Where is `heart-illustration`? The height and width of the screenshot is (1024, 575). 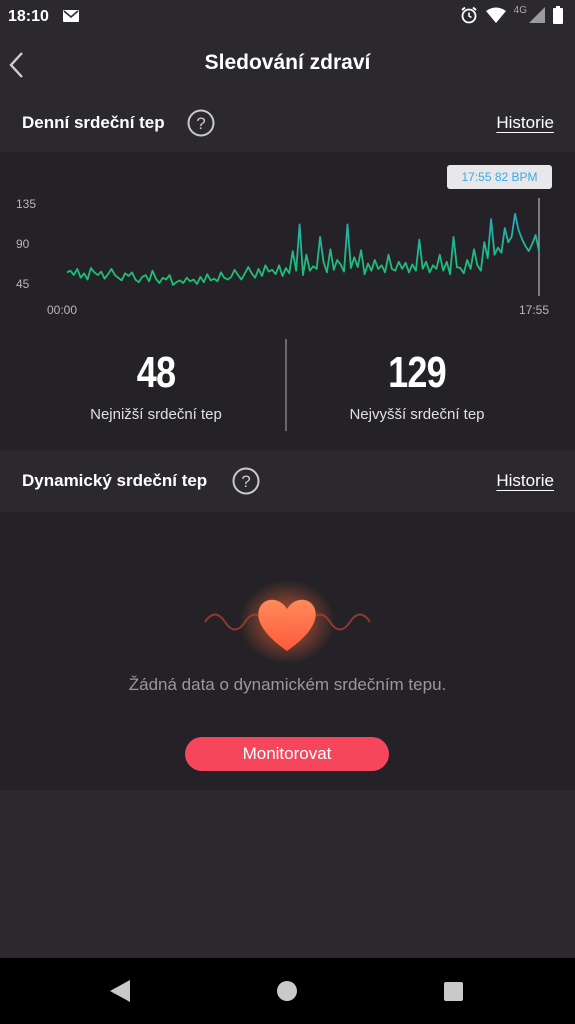 heart-illustration is located at coordinates (287, 622).